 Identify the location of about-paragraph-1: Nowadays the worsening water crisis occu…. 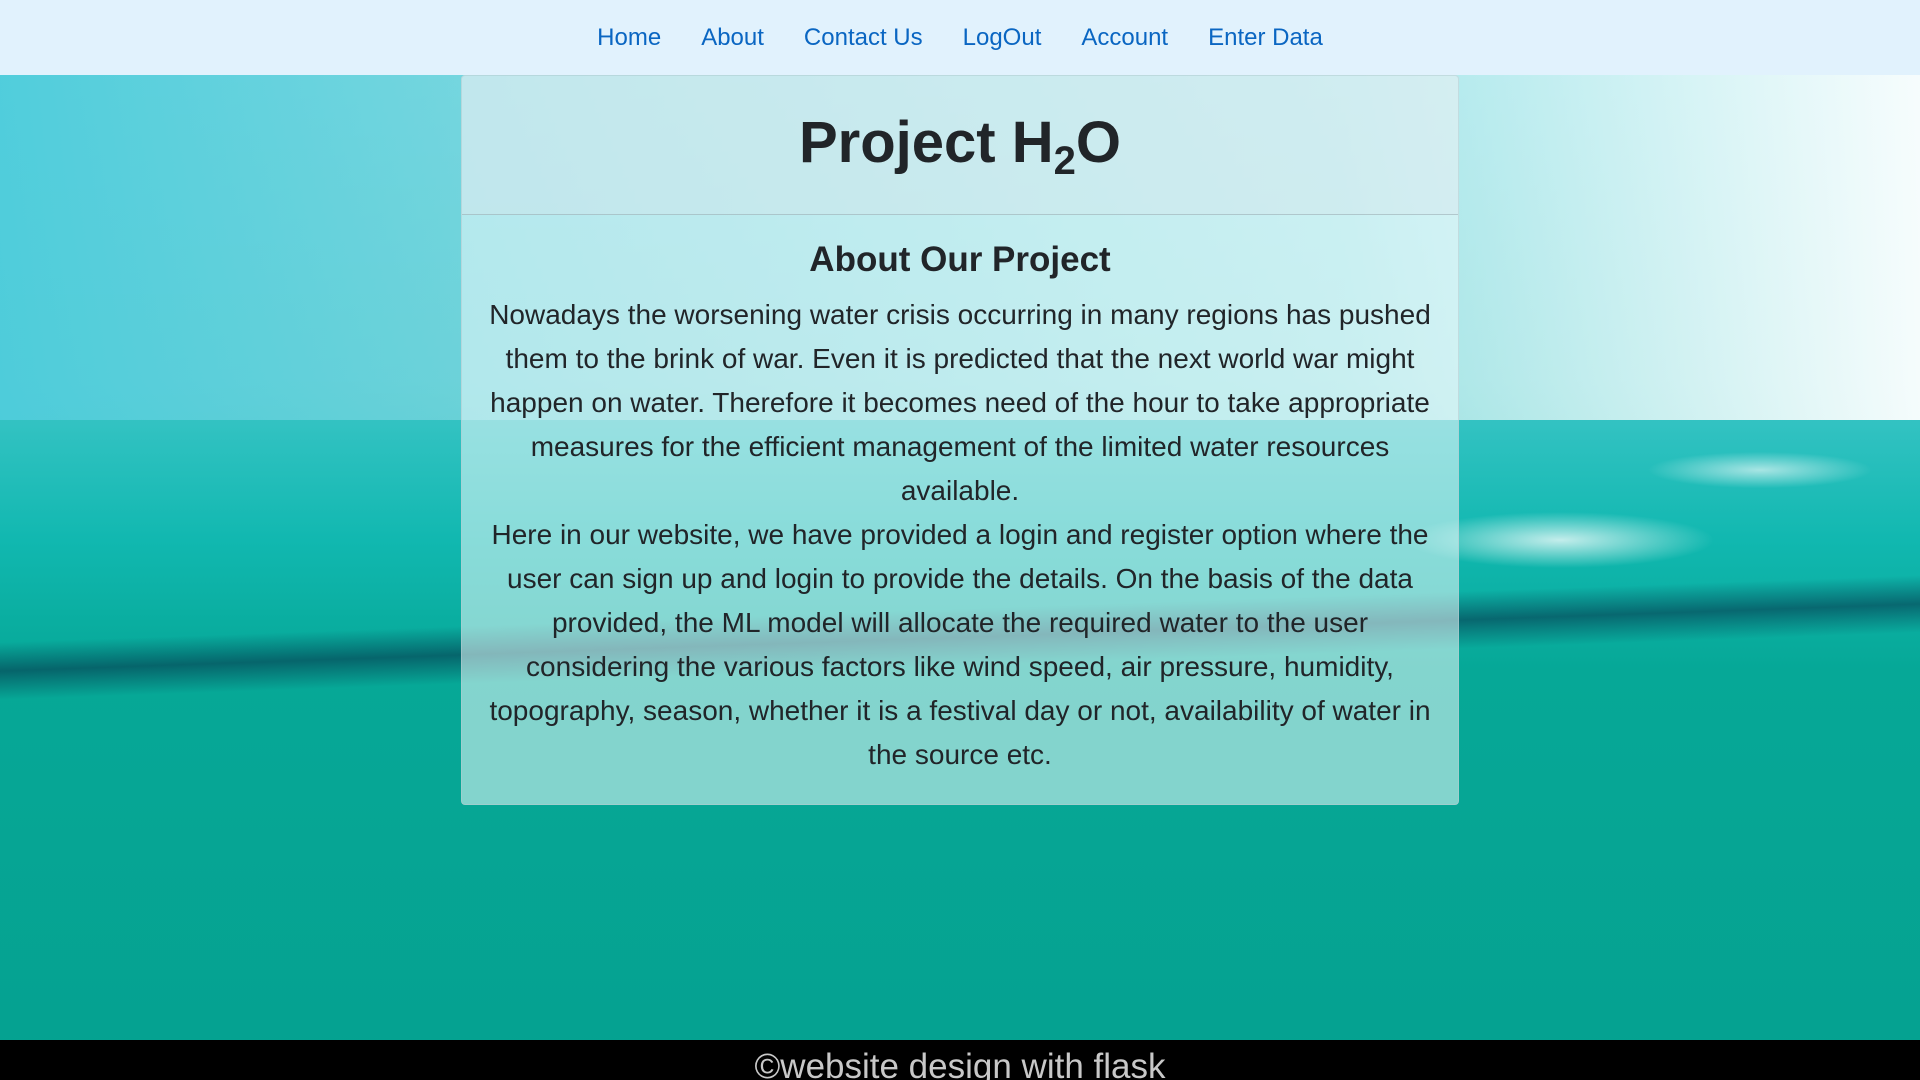
(960, 402).